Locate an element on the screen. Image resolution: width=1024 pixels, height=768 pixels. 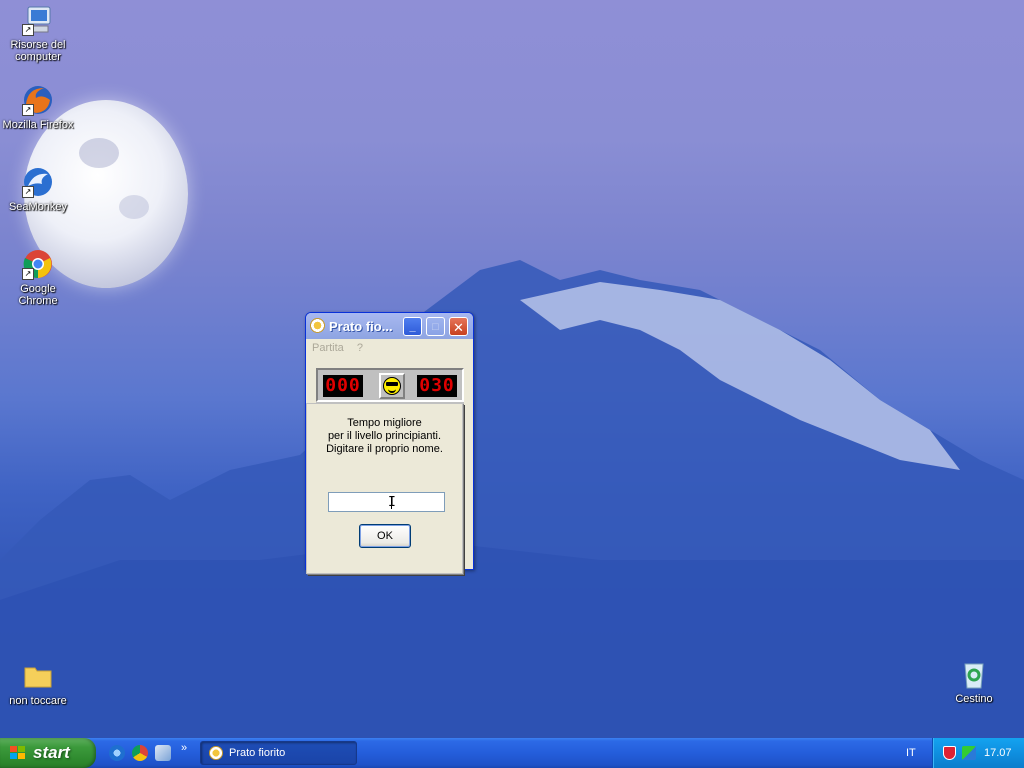
desktop-icon-firefox: ↗ Mozilla Firefox is located at coordinates (38, 107).